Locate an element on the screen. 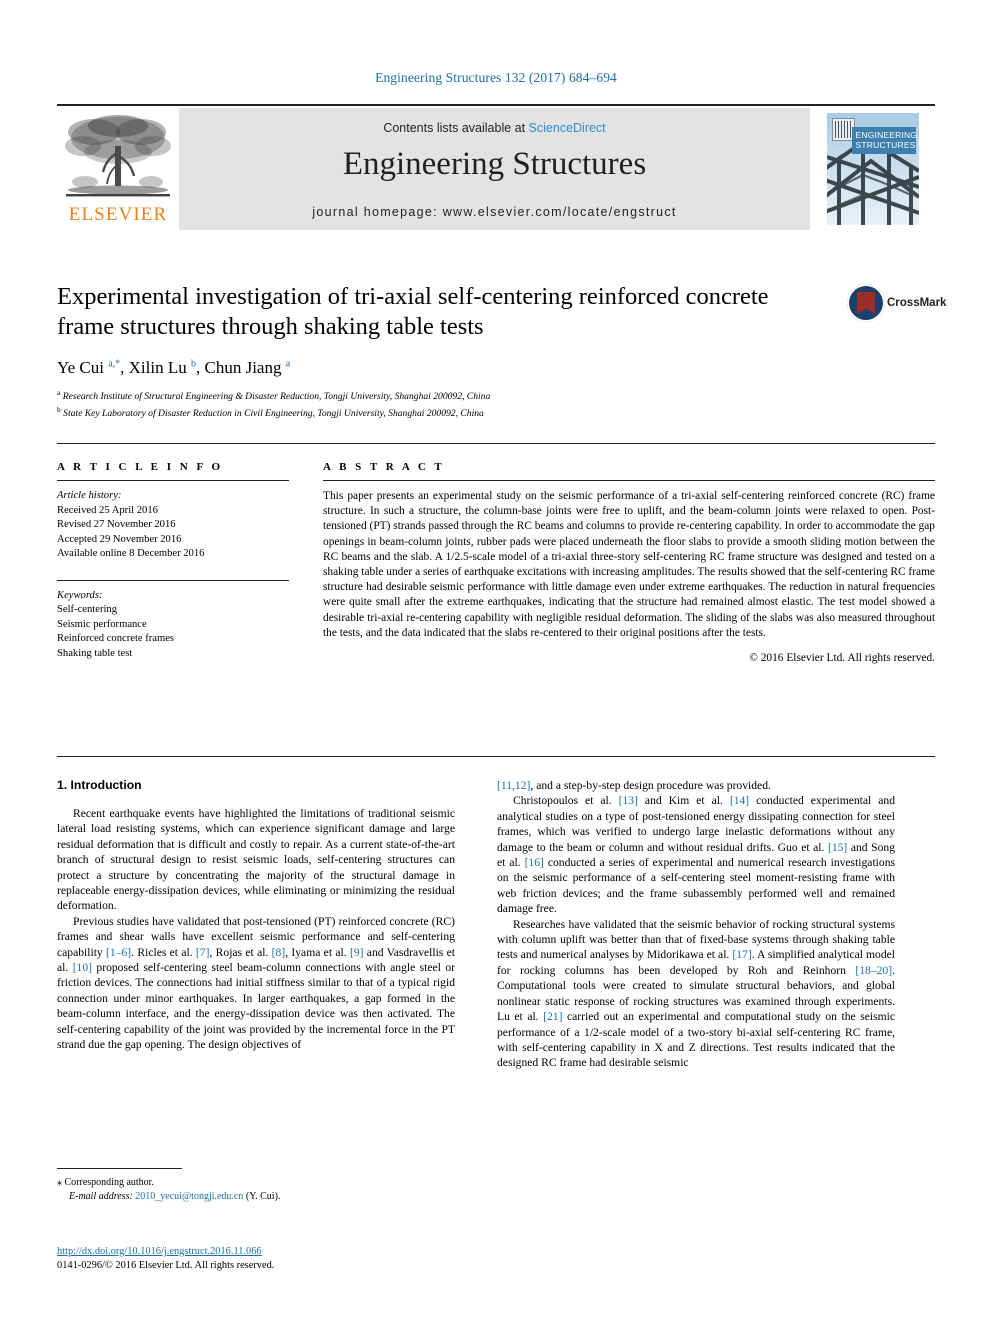 The height and width of the screenshot is (1323, 992). citation-link: [16] is located at coordinates (534, 862).